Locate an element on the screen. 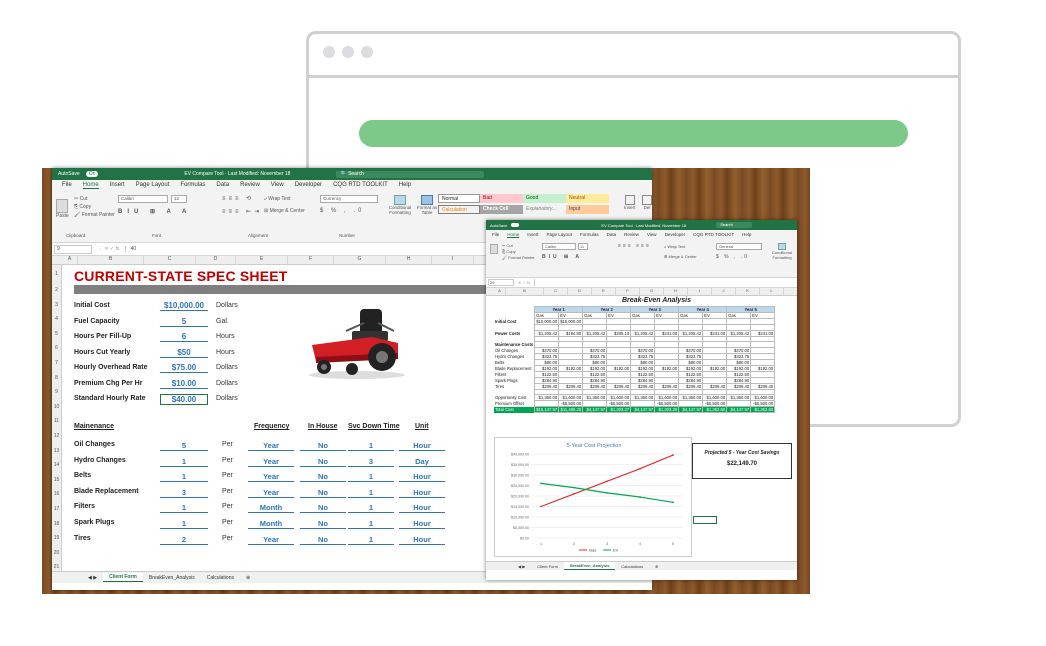 The image size is (1046, 646). maintenance-qty-input: 5 is located at coordinates (184, 446).